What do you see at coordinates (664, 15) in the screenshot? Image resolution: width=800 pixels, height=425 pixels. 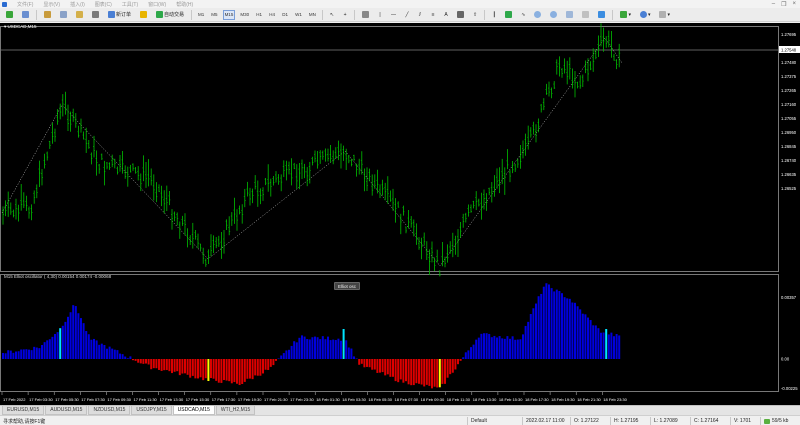 I see `templates-button: ▾` at bounding box center [664, 15].